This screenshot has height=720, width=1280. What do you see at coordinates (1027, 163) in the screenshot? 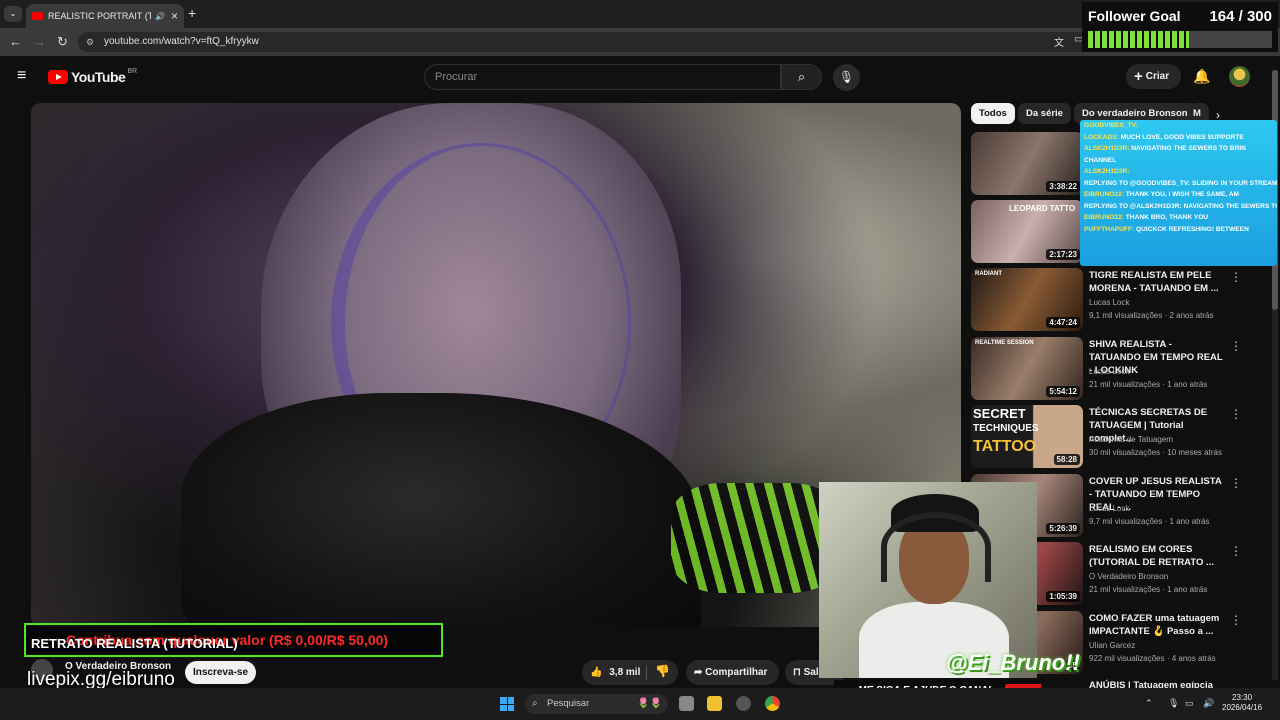
I see `video-thumbnail: 3:38:22` at bounding box center [1027, 163].